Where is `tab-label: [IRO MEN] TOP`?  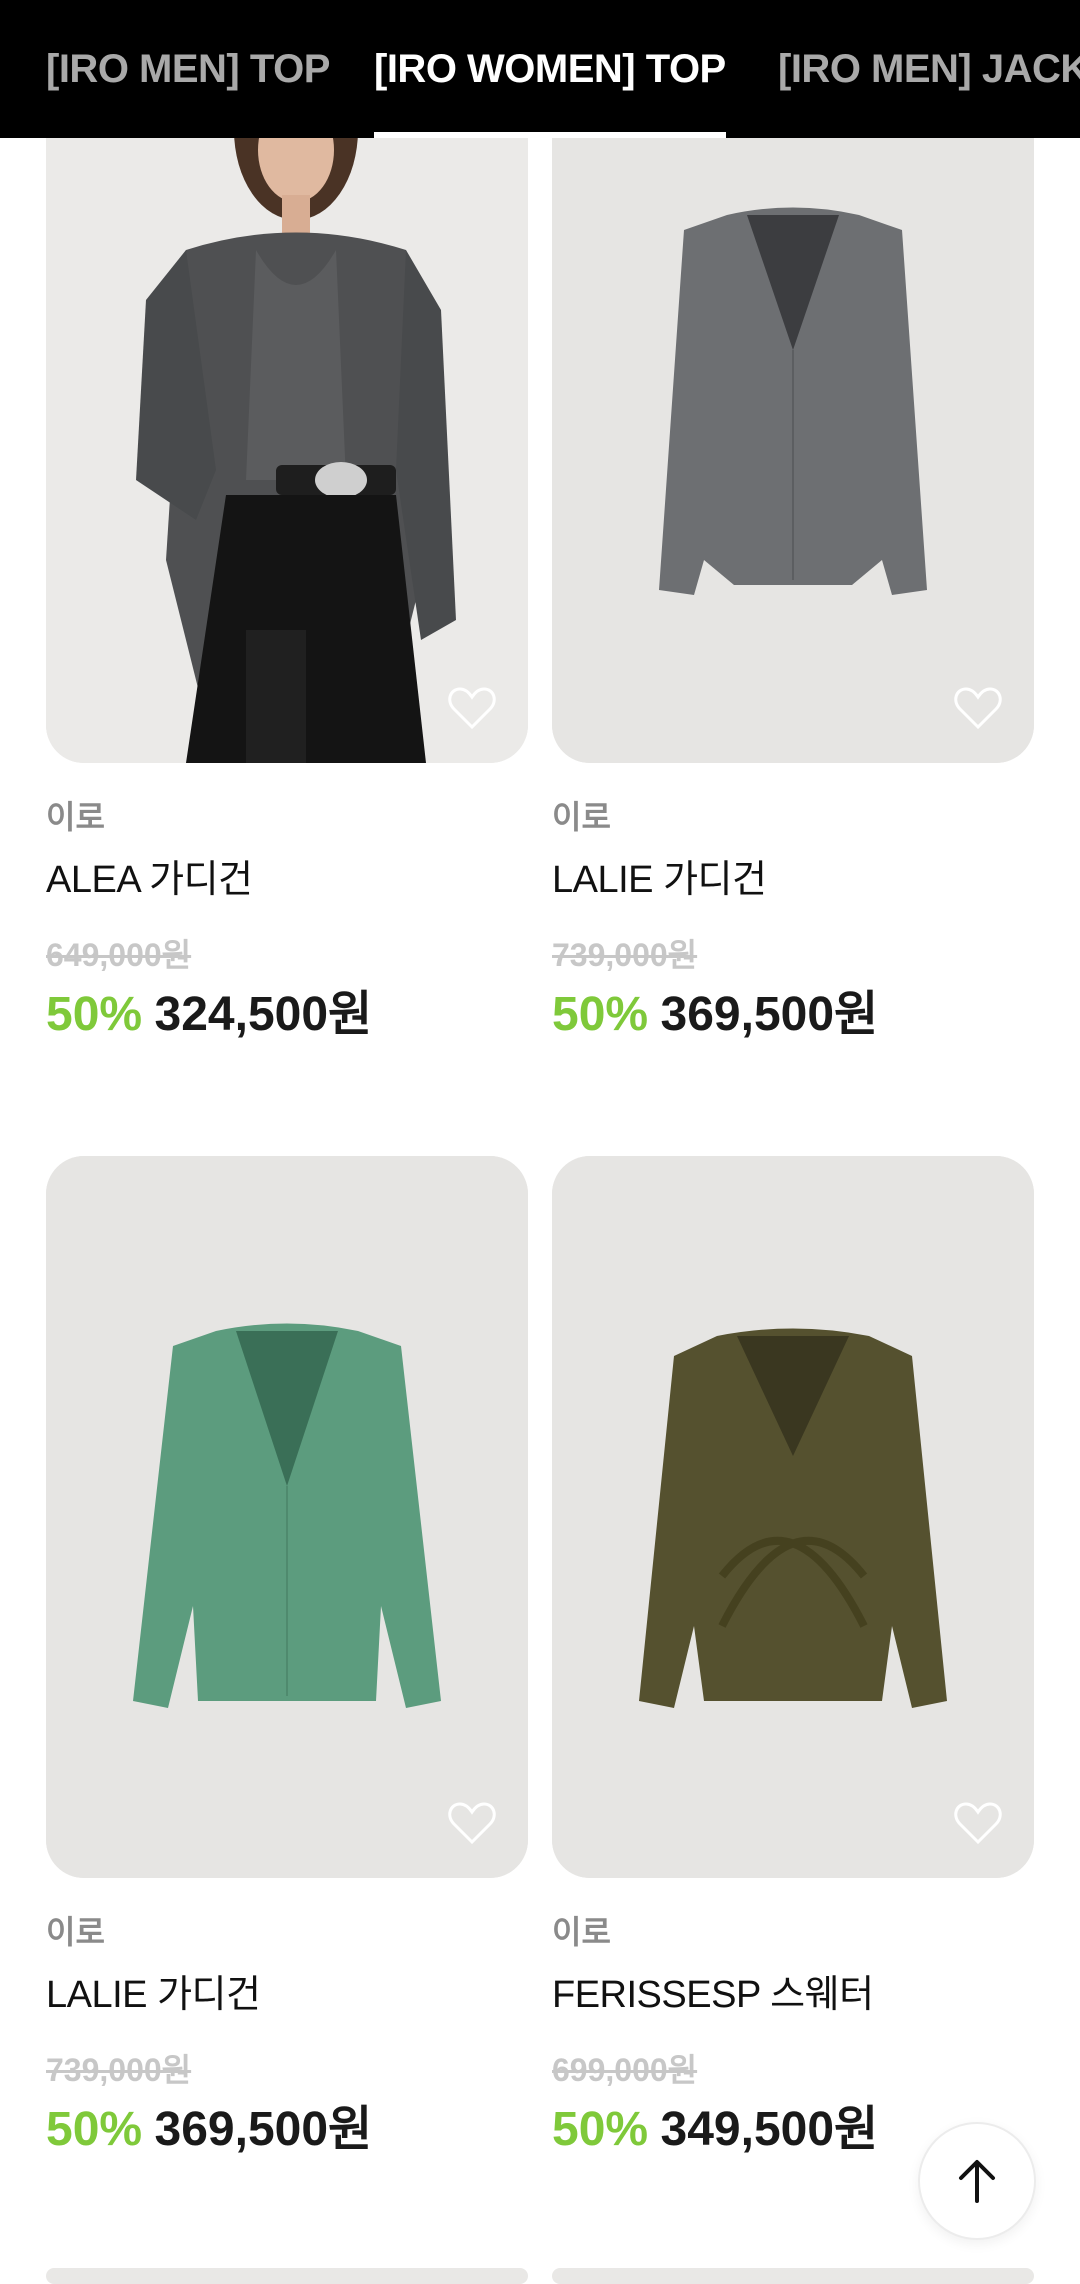 tab-label: [IRO MEN] TOP is located at coordinates (188, 68).